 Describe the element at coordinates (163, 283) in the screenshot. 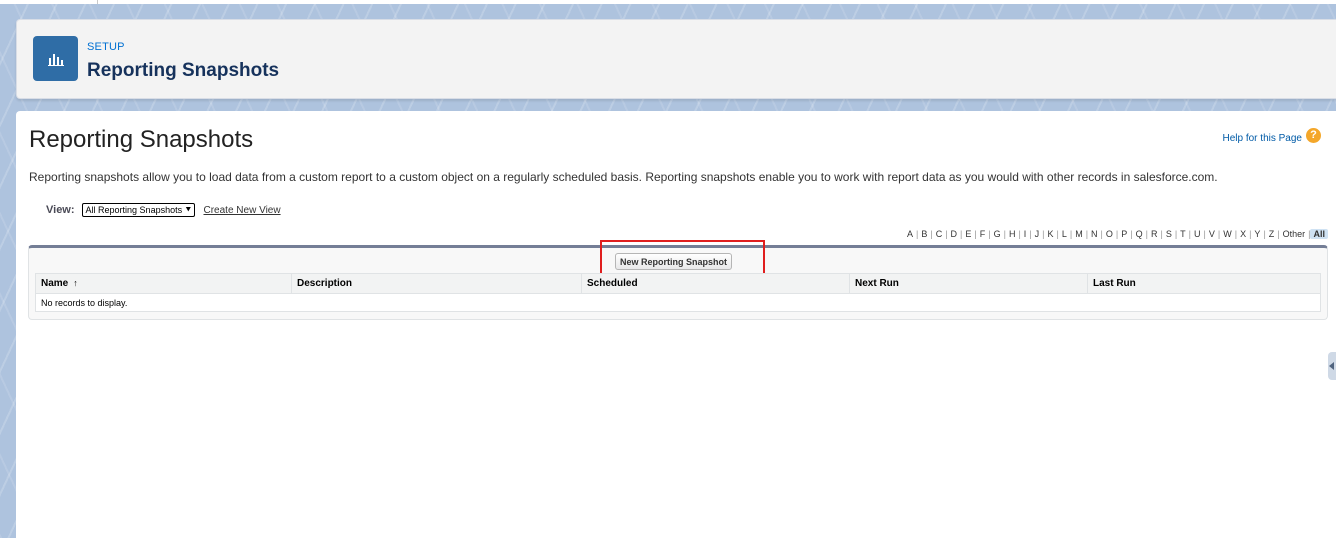

I see `column-header-name: Name ↑` at that location.